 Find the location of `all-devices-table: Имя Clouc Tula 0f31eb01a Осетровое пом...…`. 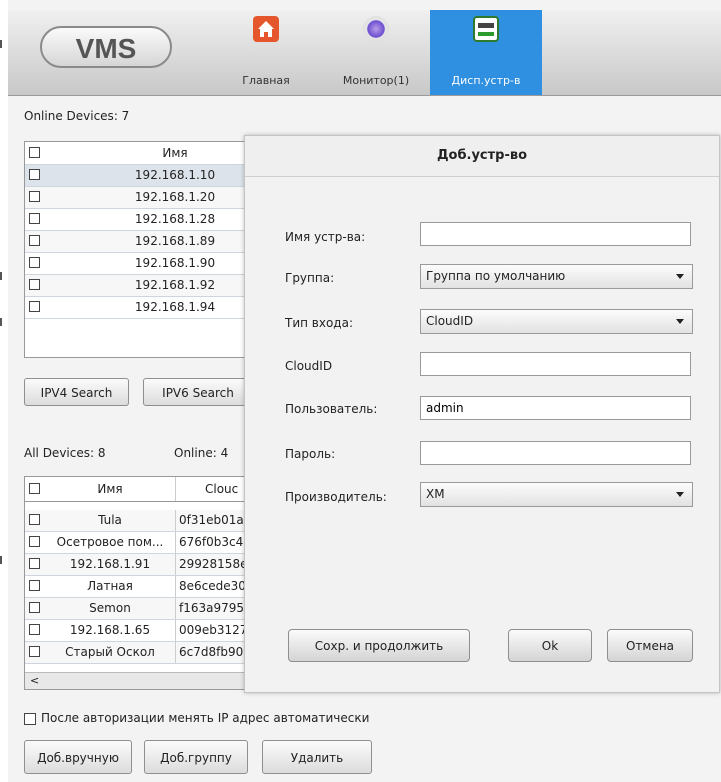

all-devices-table: Имя Clouc Tula 0f31eb01a Осетровое пом...… is located at coordinates (140, 583).